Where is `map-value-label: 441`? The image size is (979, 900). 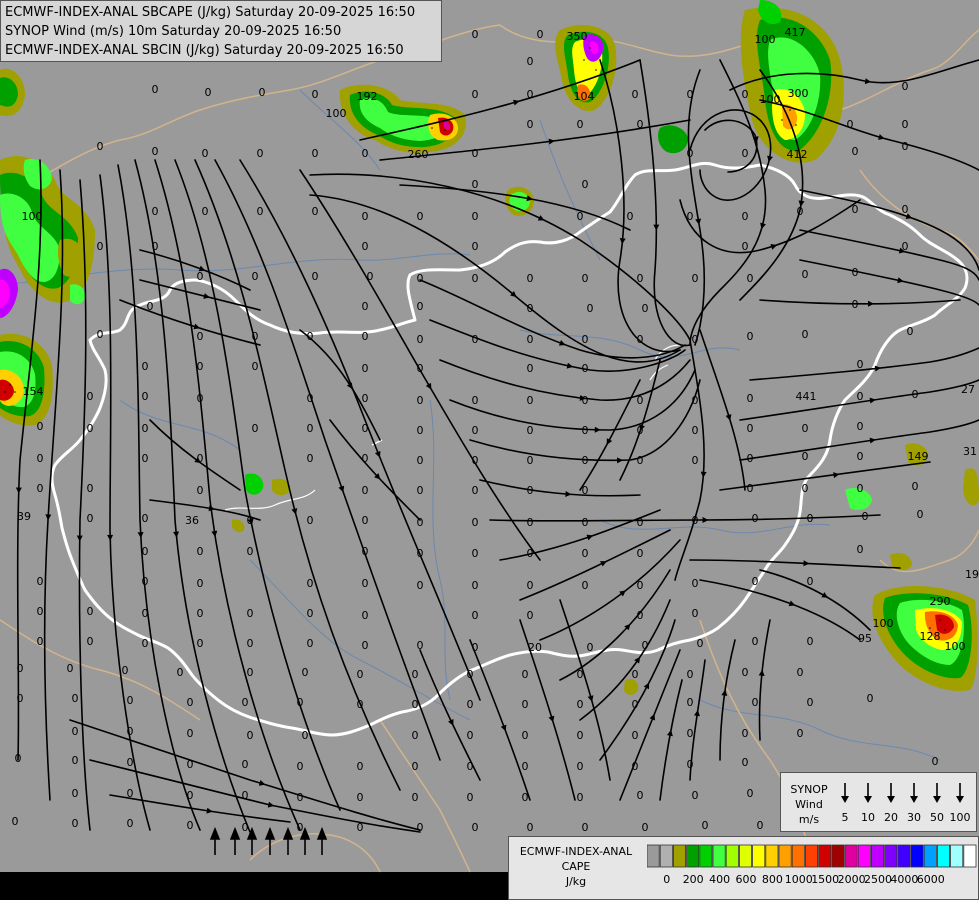
map-value-label: 441 is located at coordinates (806, 396).